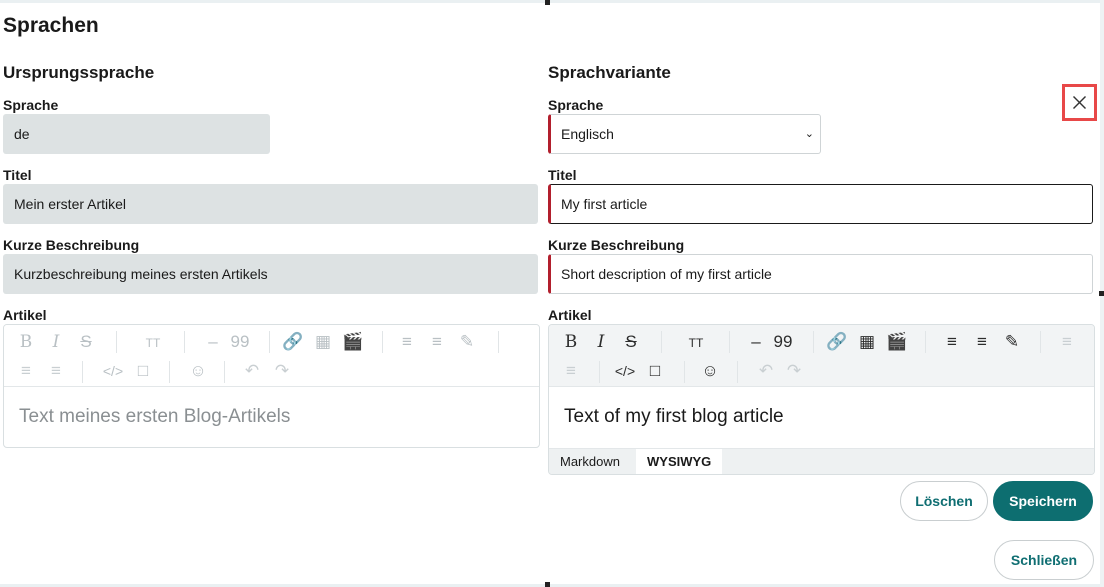 This screenshot has height=587, width=1104. Describe the element at coordinates (587, 134) in the screenshot. I see `variant-language-value: Englisch` at that location.